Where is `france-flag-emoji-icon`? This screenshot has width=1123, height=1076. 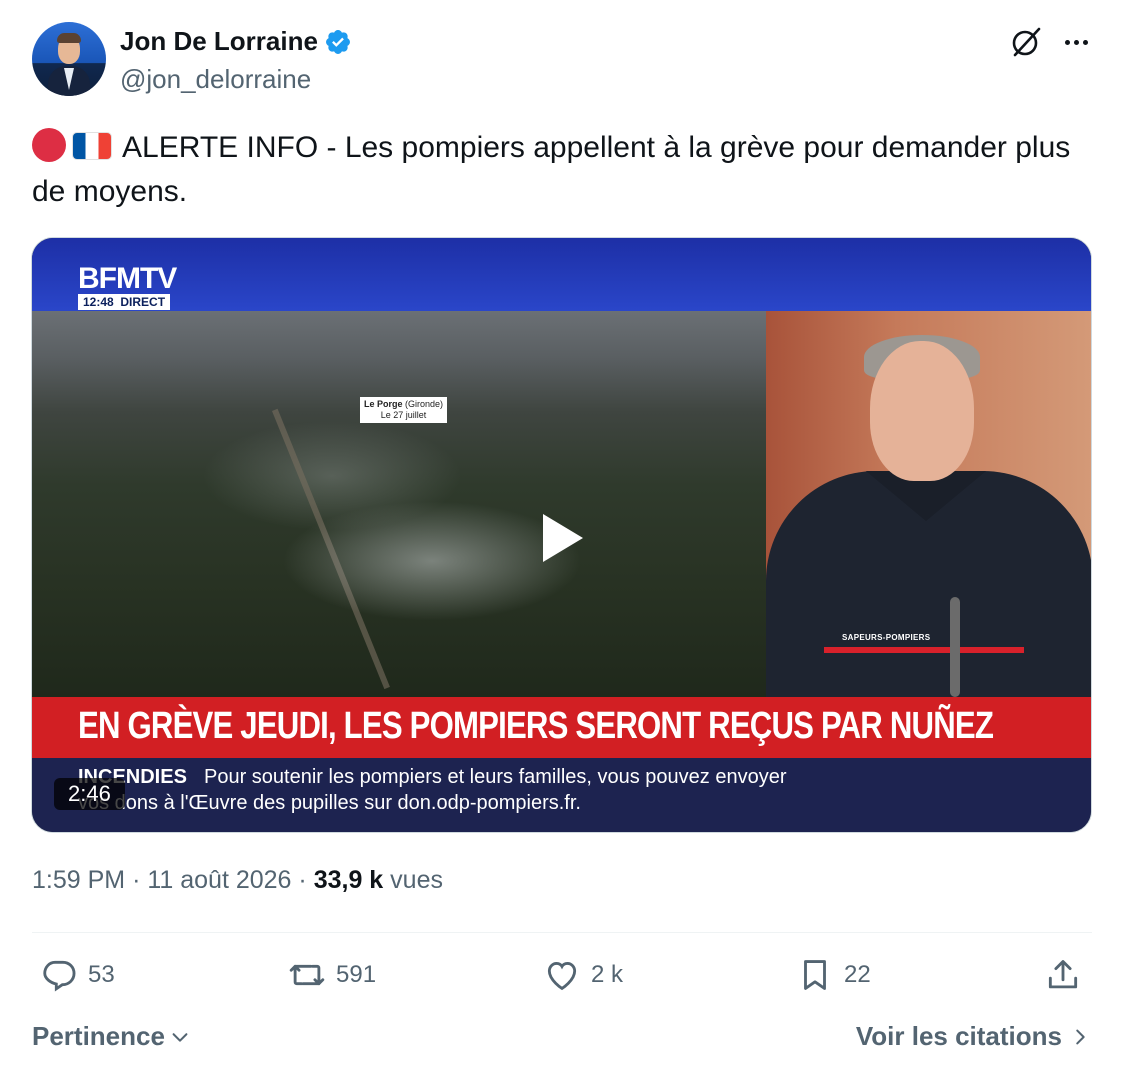
france-flag-emoji-icon is located at coordinates (92, 146).